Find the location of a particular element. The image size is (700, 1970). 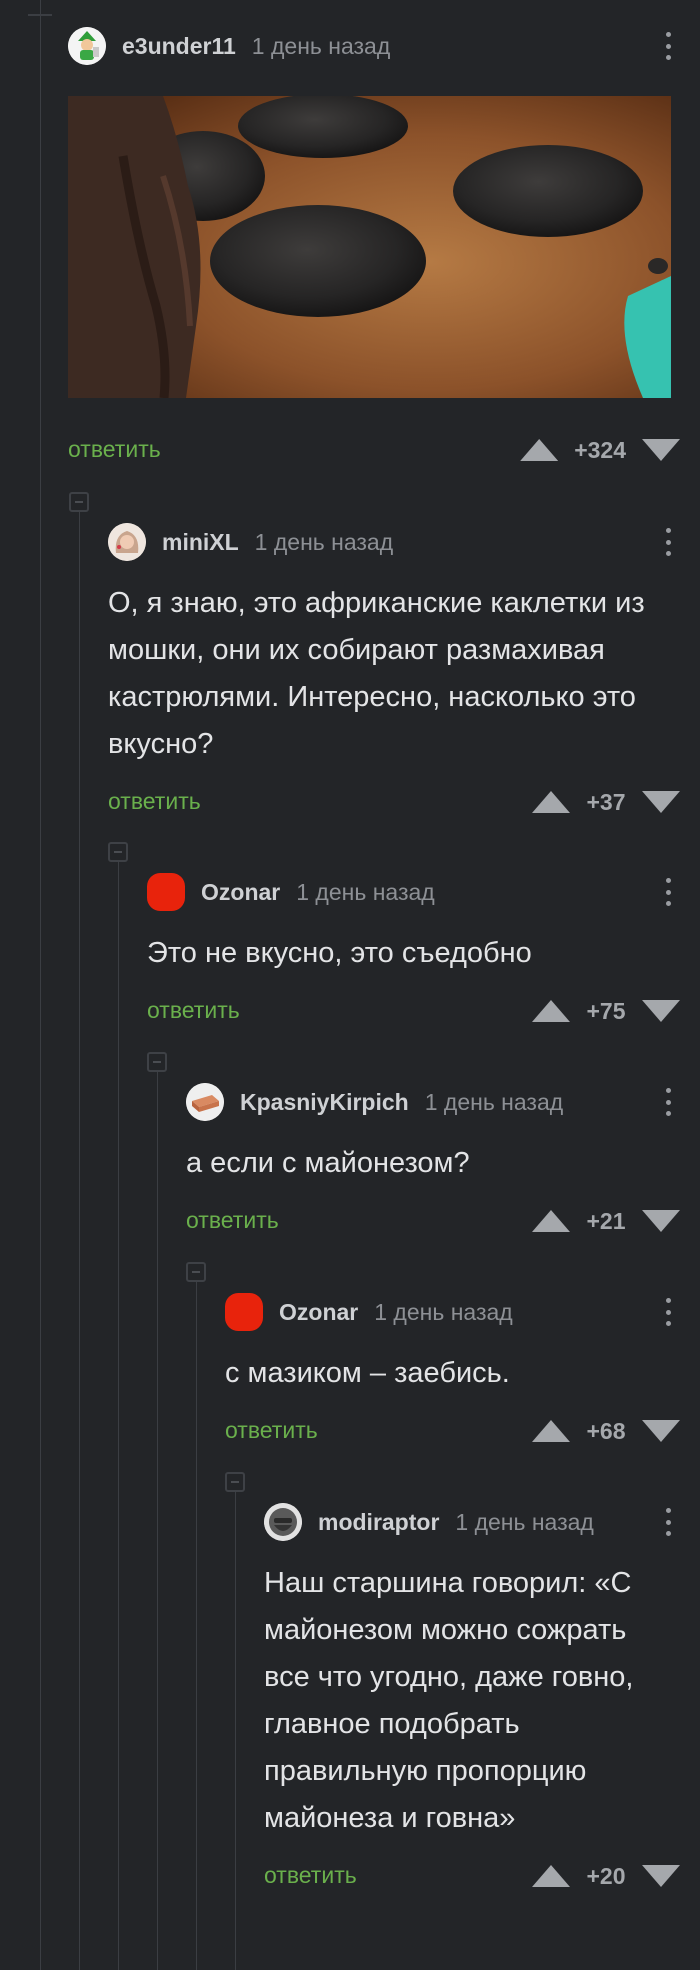

girl-avatar-icon is located at coordinates (127, 542).